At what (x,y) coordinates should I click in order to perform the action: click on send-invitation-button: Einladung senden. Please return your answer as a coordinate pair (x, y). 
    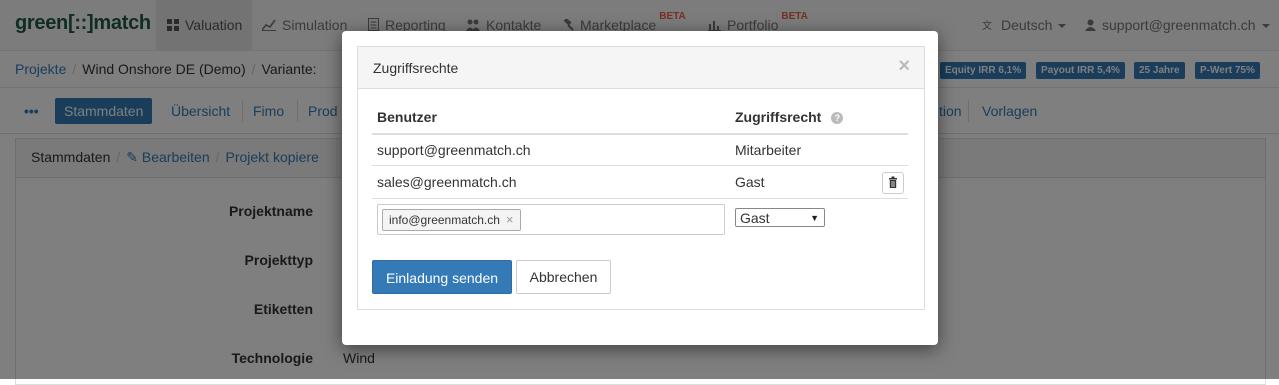
    Looking at the image, I should click on (442, 277).